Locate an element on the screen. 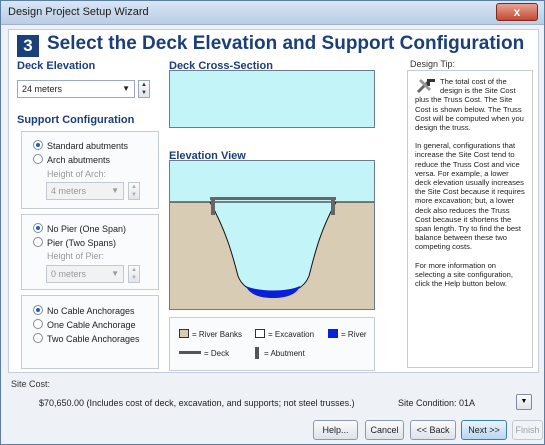  deck-swatch is located at coordinates (190, 352).